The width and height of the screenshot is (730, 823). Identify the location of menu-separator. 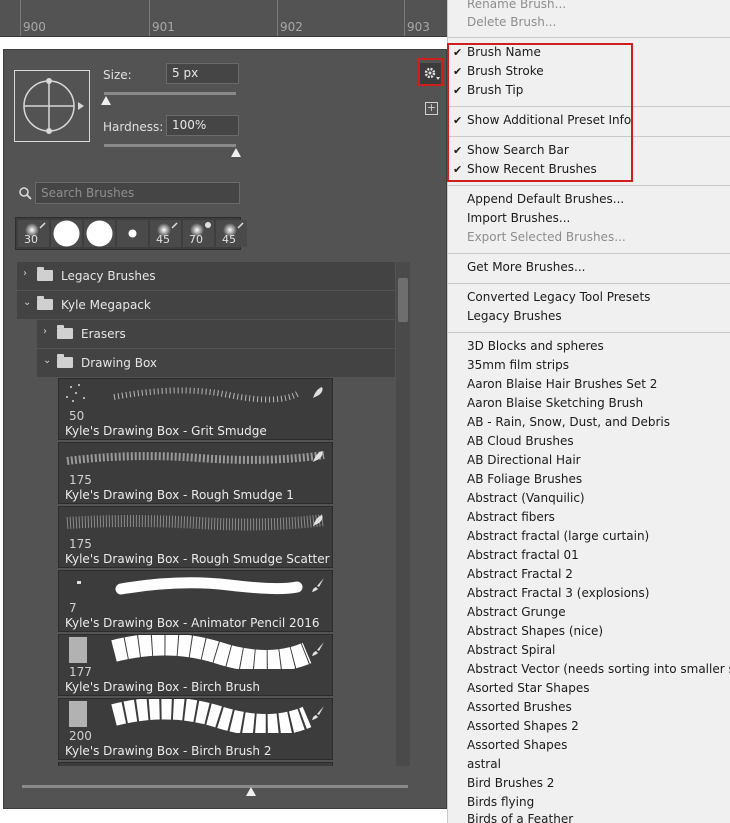
(589, 283).